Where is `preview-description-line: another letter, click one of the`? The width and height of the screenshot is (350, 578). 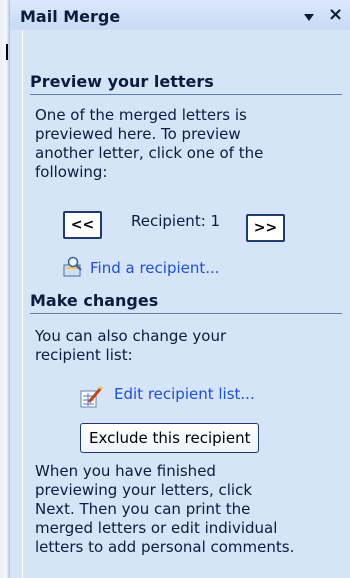
preview-description-line: another letter, click one of the is located at coordinates (149, 153).